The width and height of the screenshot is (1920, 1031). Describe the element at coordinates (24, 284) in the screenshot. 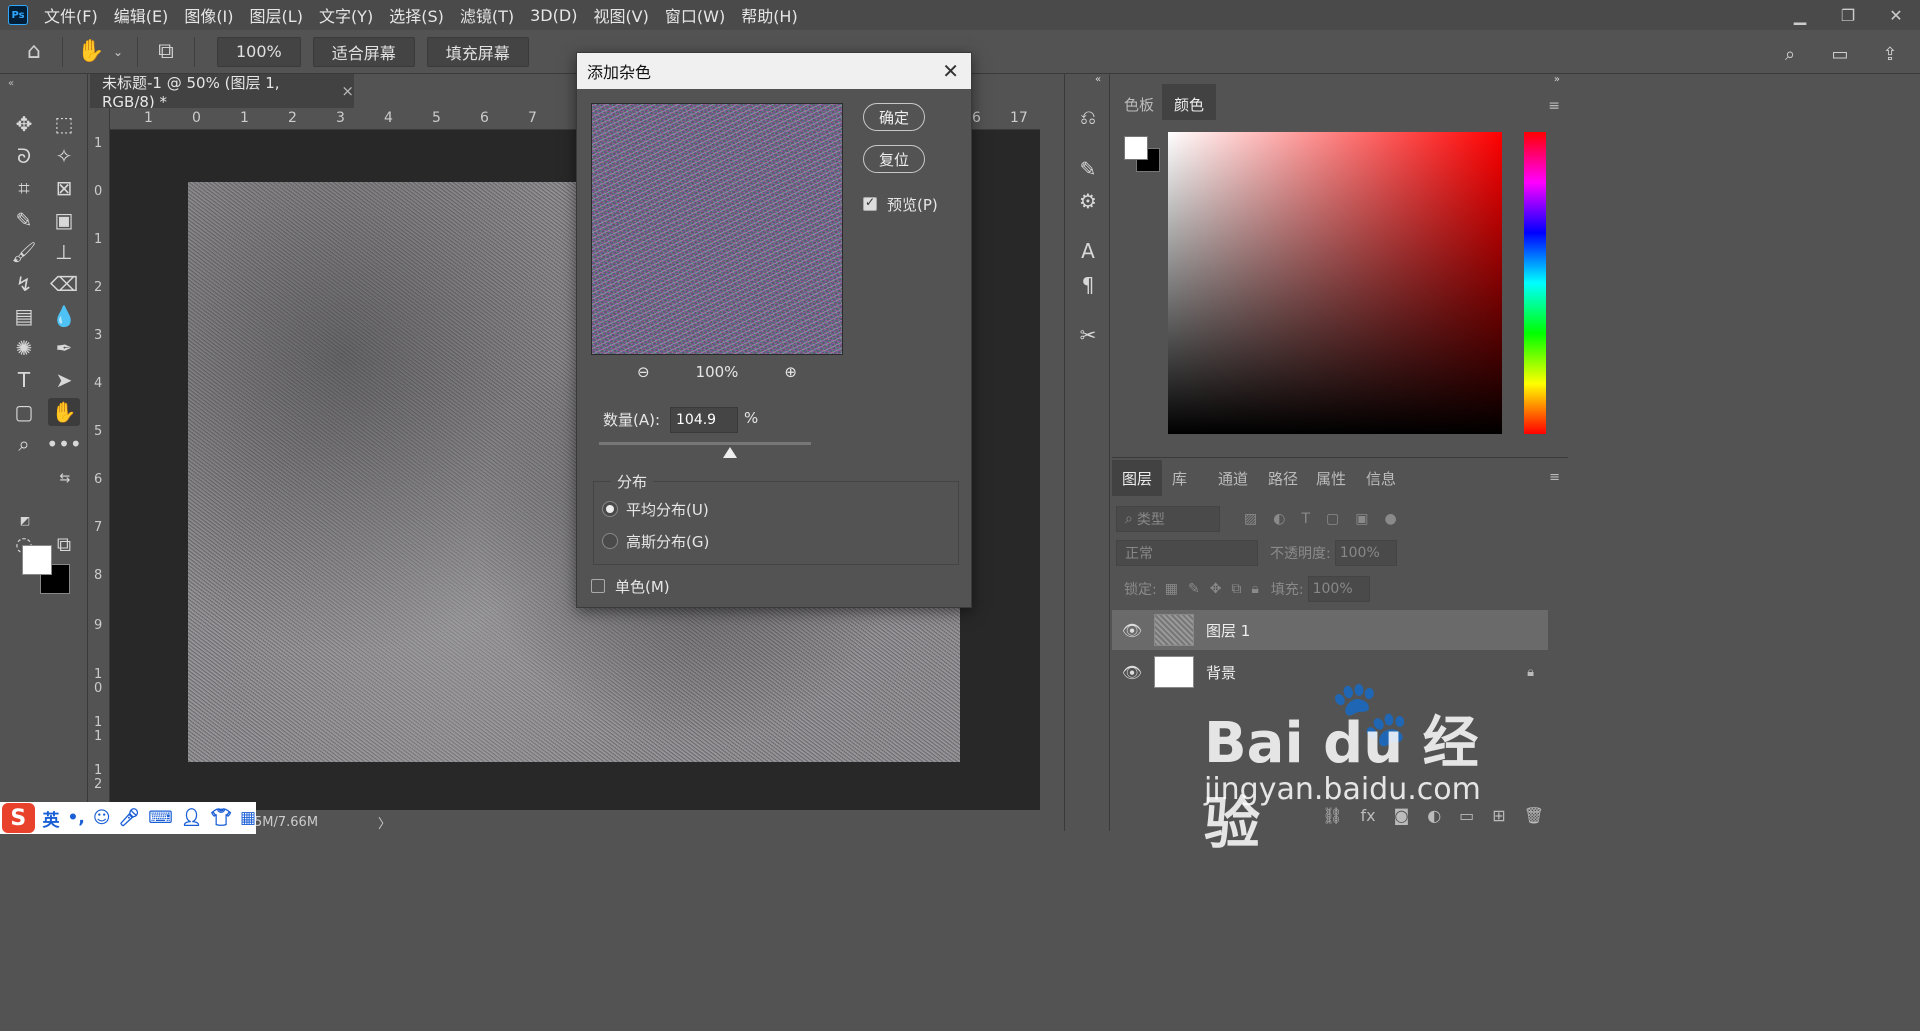

I see `history-brush-icon: ↯` at that location.